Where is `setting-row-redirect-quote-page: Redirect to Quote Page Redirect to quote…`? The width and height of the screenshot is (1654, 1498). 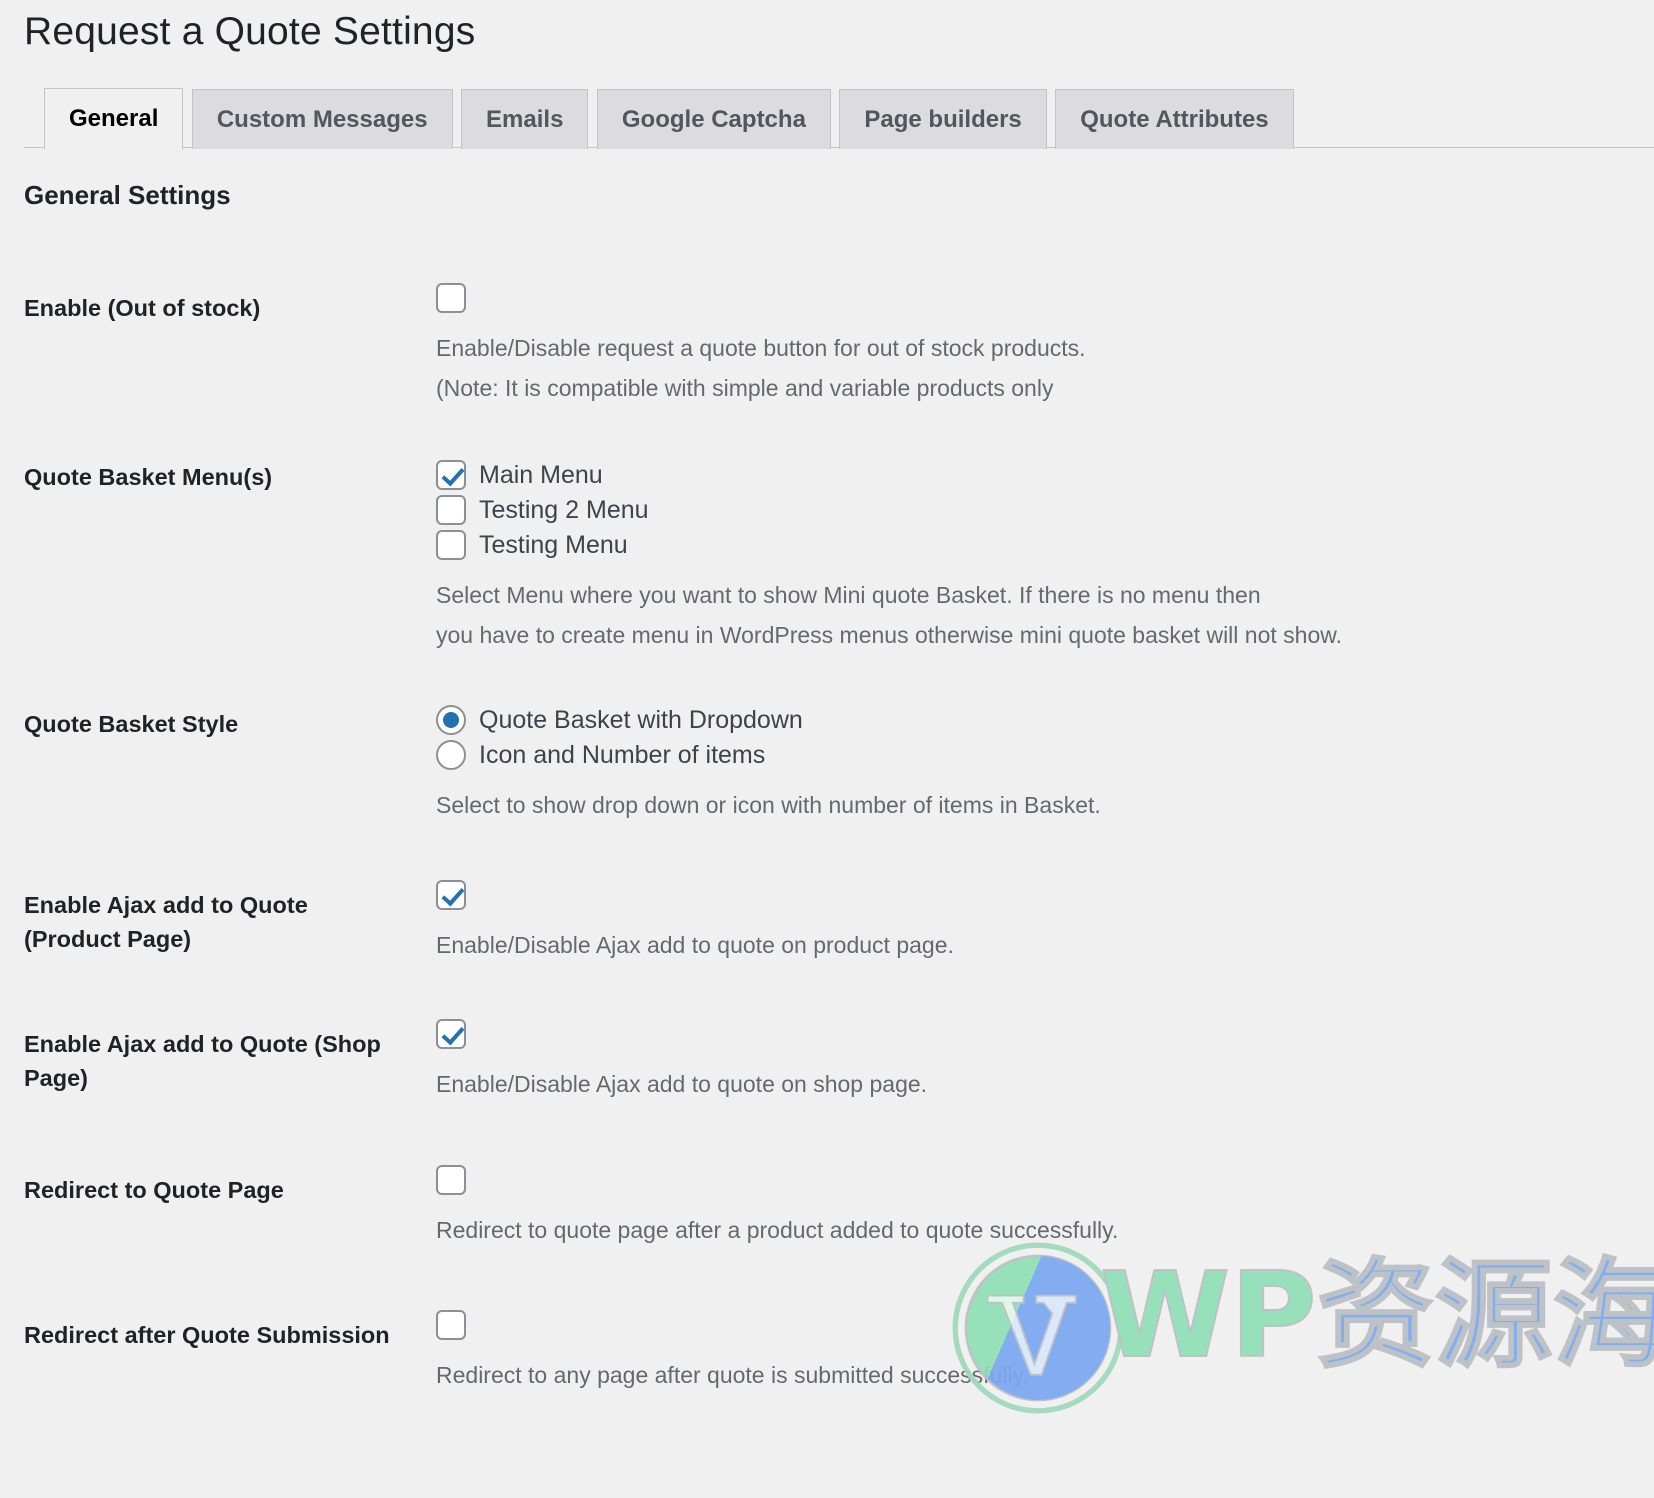
setting-row-redirect-quote-page: Redirect to Quote Page Redirect to quote… is located at coordinates (827, 1202).